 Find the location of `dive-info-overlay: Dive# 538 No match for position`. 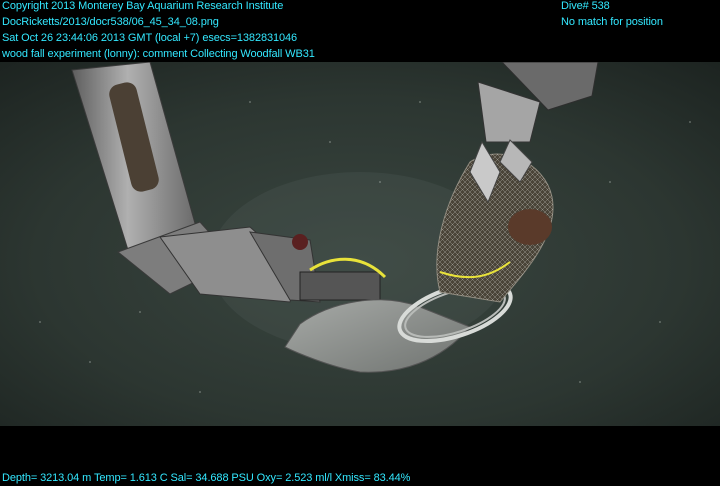

dive-info-overlay: Dive# 538 No match for position is located at coordinates (612, 16).